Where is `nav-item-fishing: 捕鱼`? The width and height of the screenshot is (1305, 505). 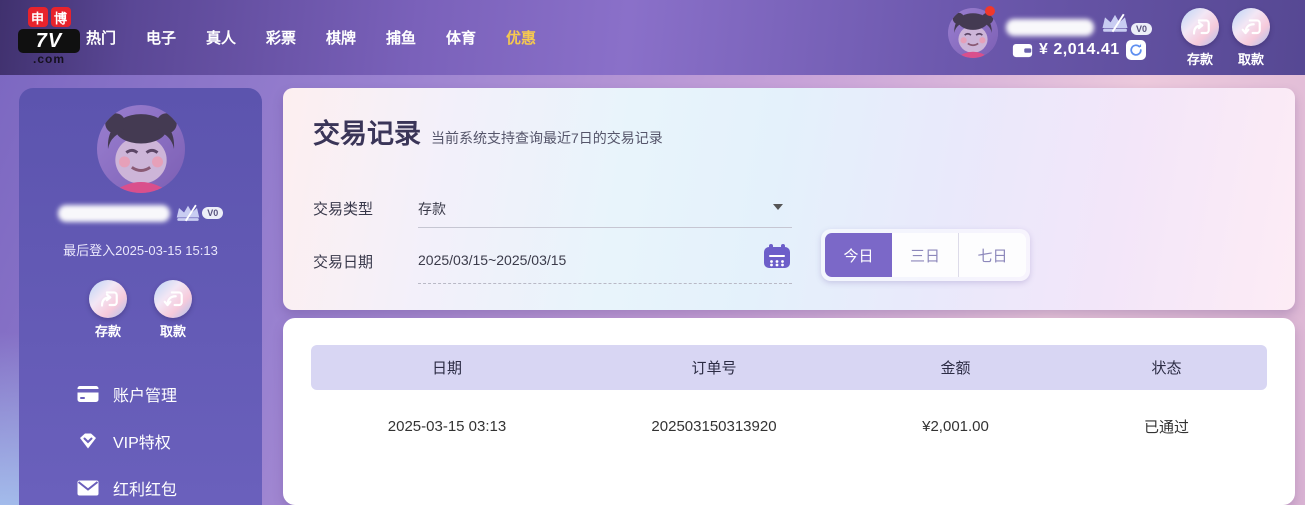
nav-item-fishing: 捕鱼 is located at coordinates (401, 37).